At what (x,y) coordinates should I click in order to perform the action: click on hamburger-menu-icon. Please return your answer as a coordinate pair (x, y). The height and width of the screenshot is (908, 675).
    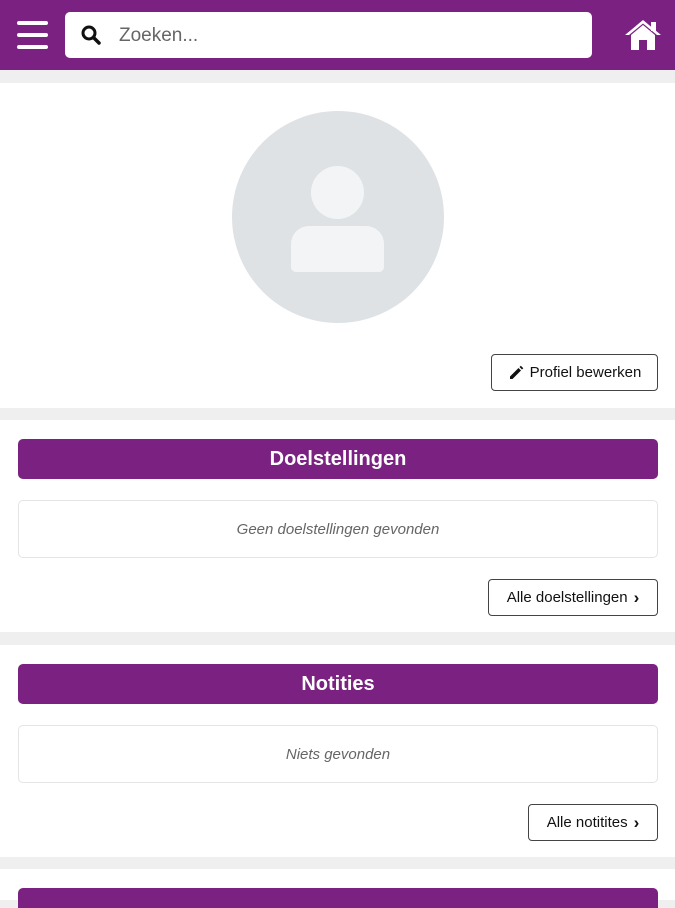
    Looking at the image, I should click on (32, 35).